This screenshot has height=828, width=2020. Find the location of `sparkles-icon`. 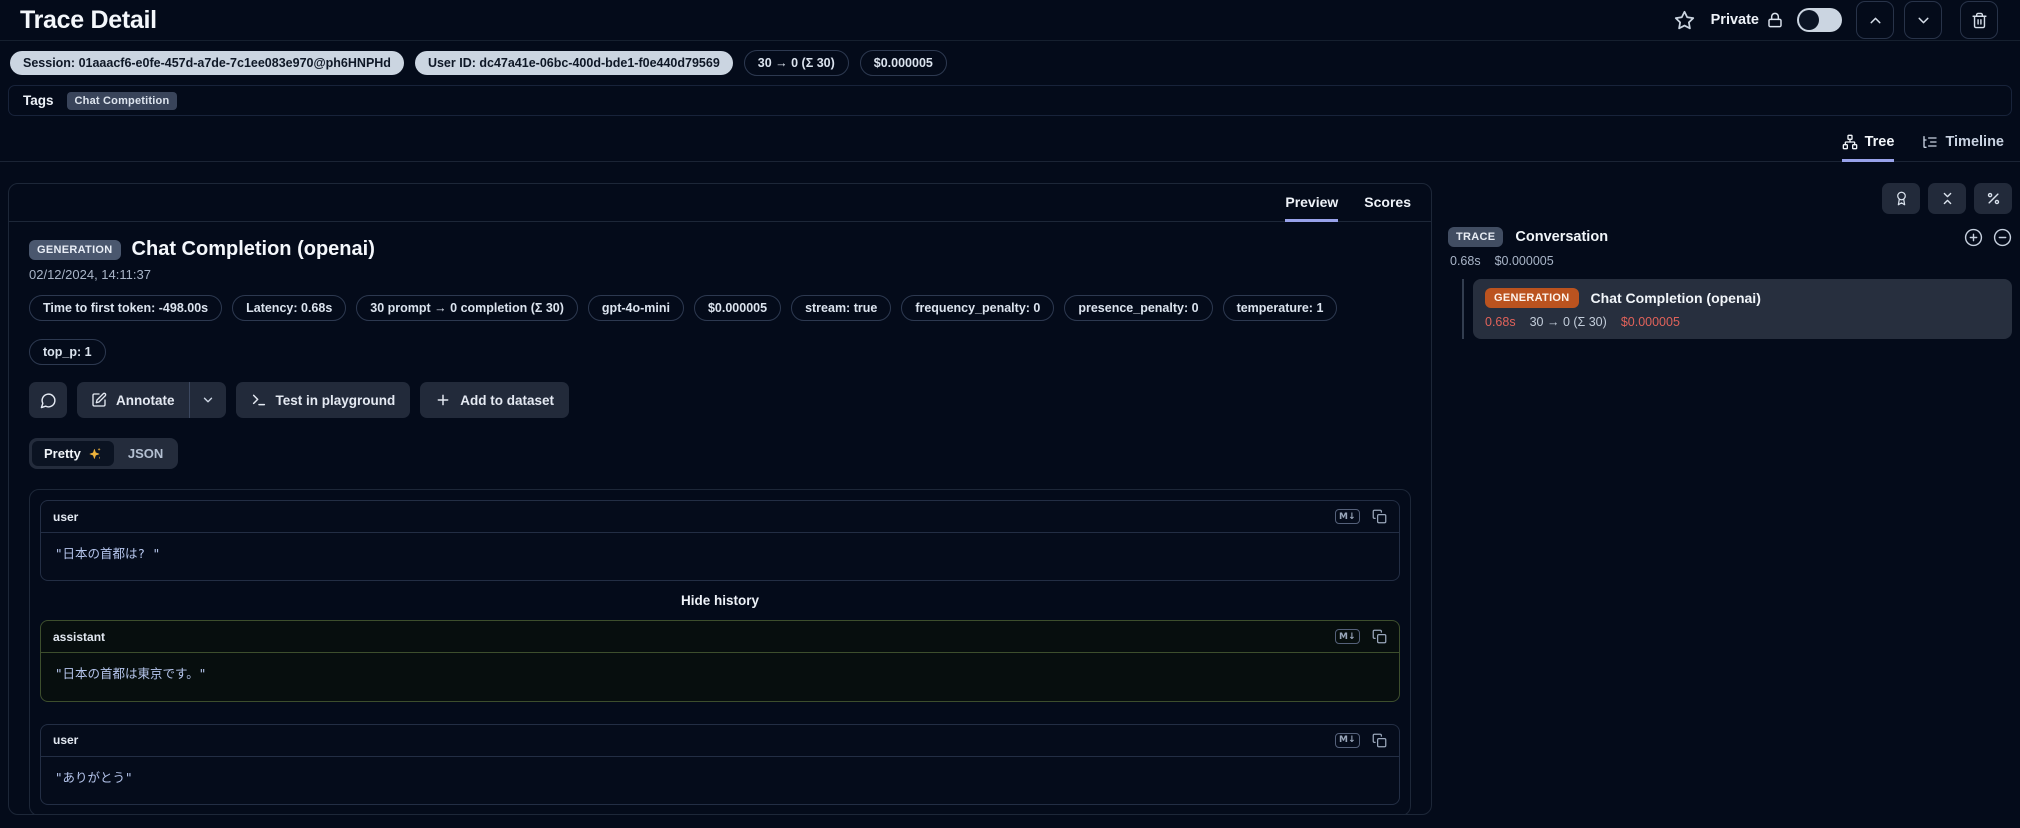

sparkles-icon is located at coordinates (95, 453).